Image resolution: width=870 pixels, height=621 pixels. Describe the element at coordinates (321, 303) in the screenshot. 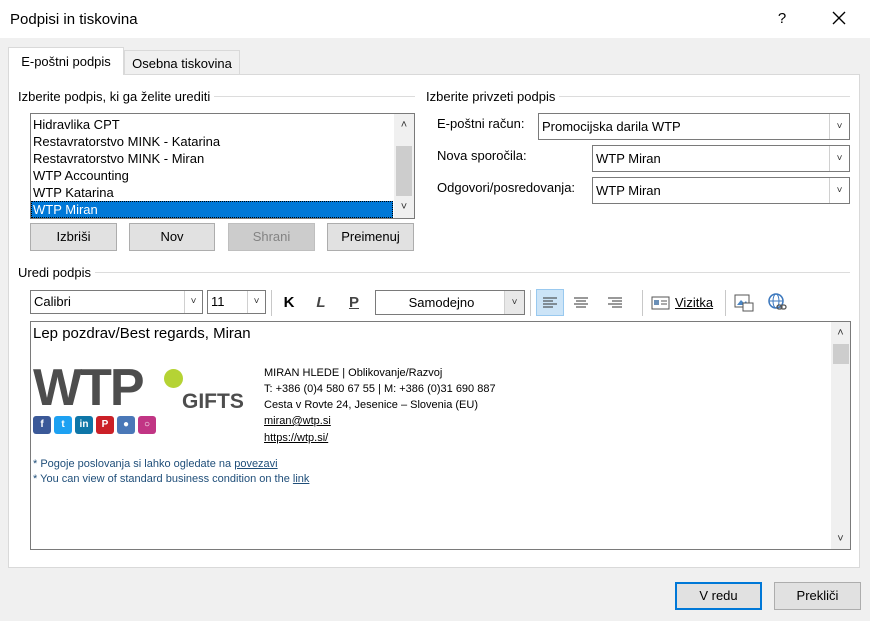

I see `italic-button: L` at that location.